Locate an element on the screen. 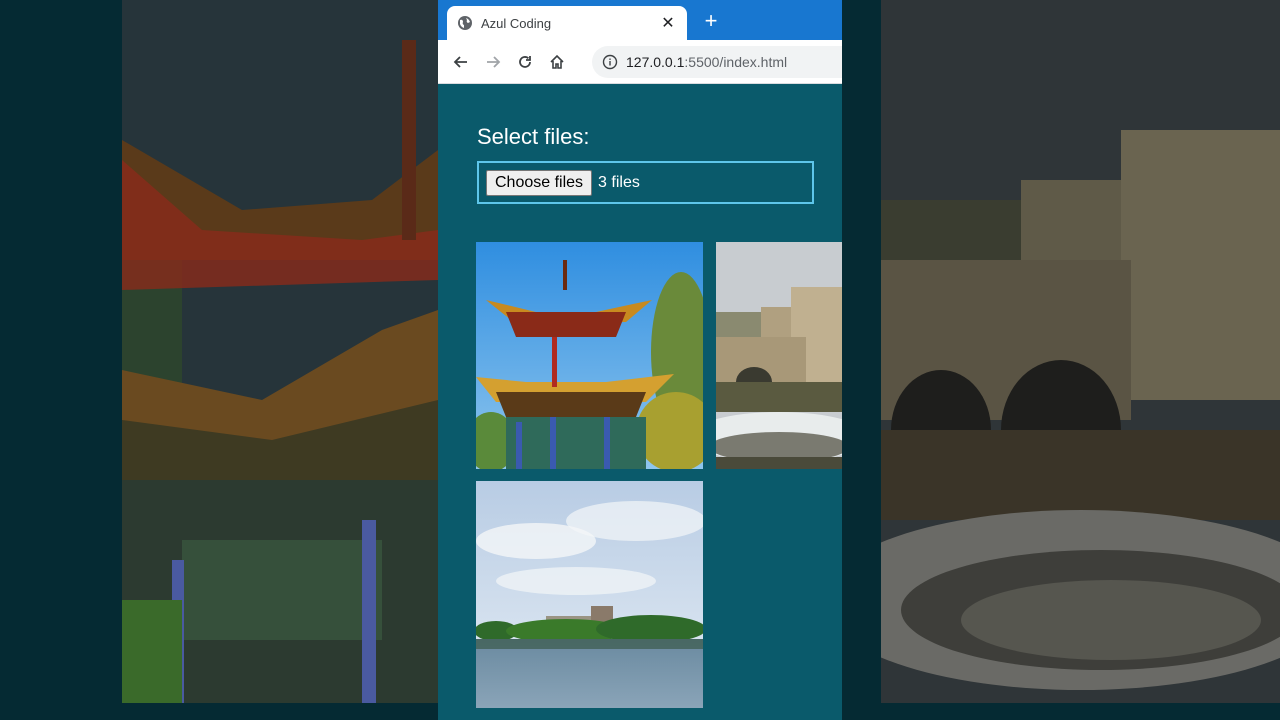 This screenshot has height=720, width=1280. tab-azul-coding: Azul Coding ✕ is located at coordinates (567, 23).